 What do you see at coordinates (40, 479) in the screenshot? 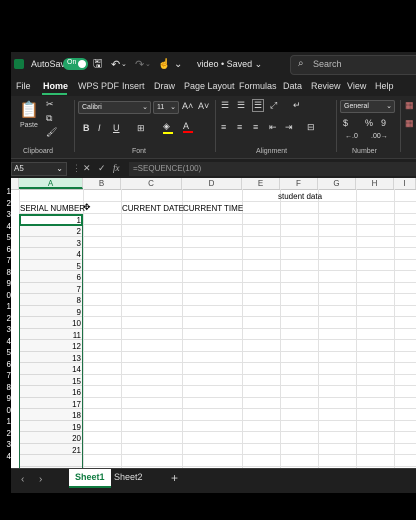
I see `next-sheet-icon: ›` at bounding box center [40, 479].